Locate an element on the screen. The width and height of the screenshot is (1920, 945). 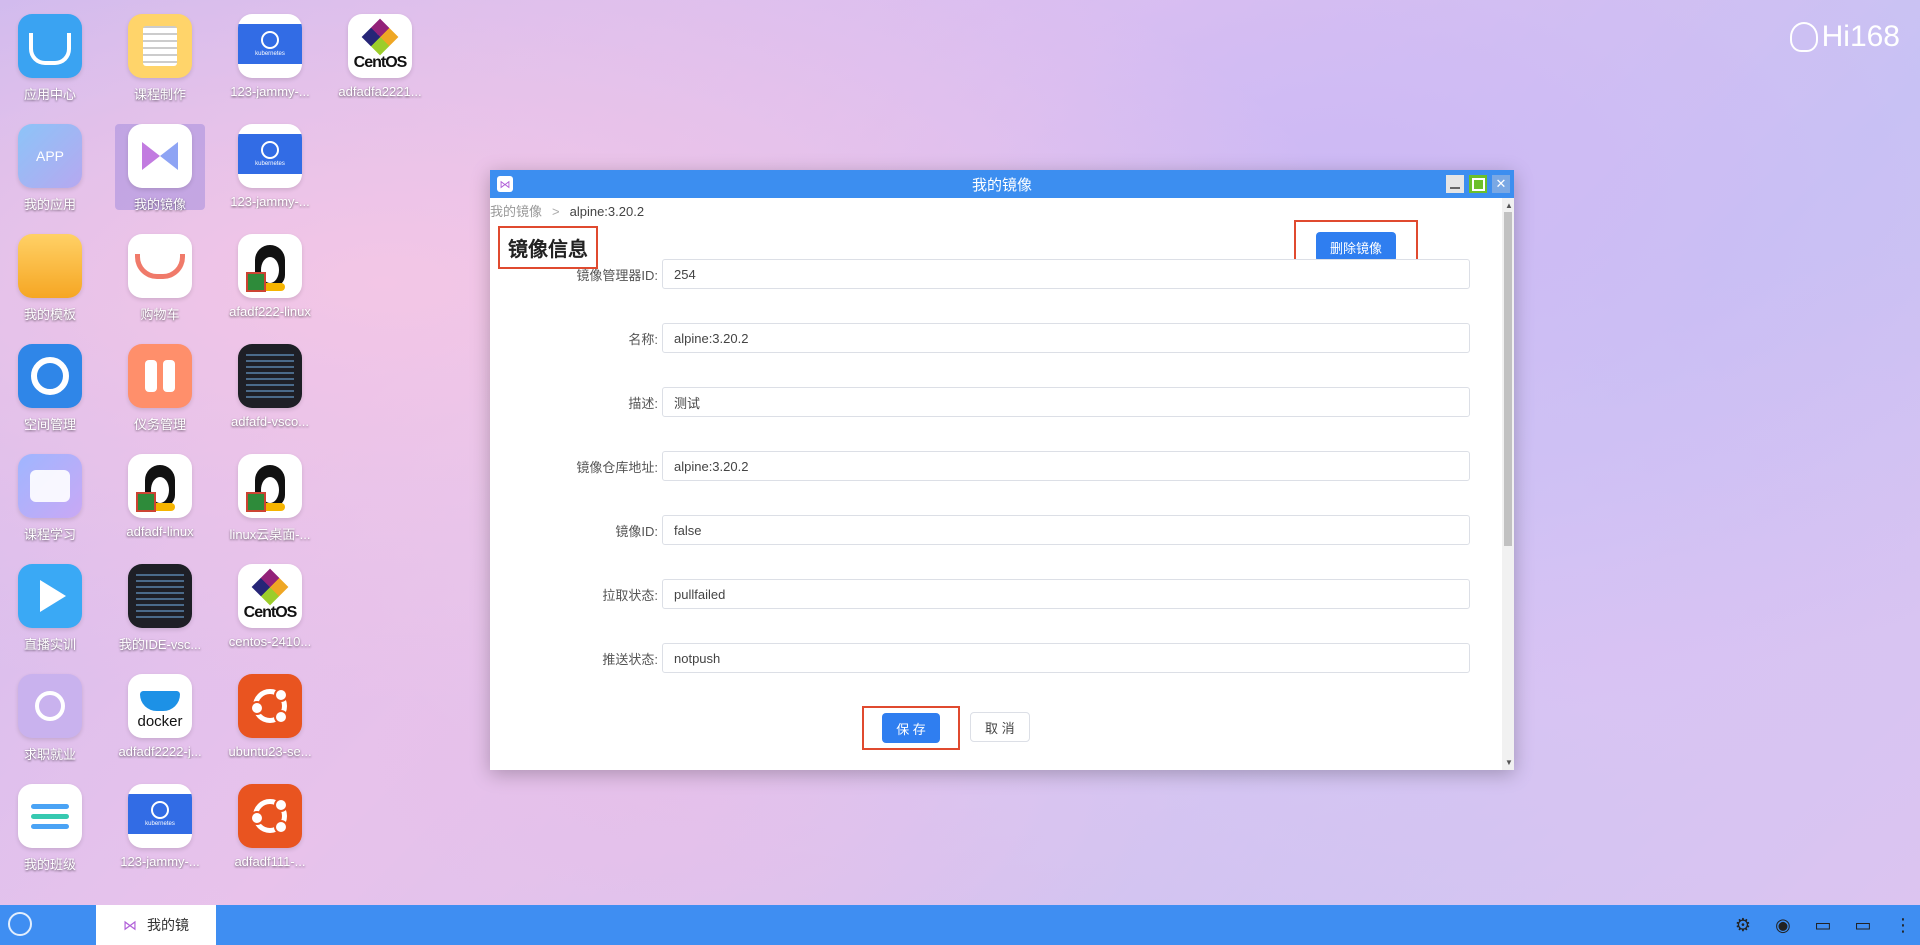
save-highlight: 保 存 is located at coordinates (911, 728).